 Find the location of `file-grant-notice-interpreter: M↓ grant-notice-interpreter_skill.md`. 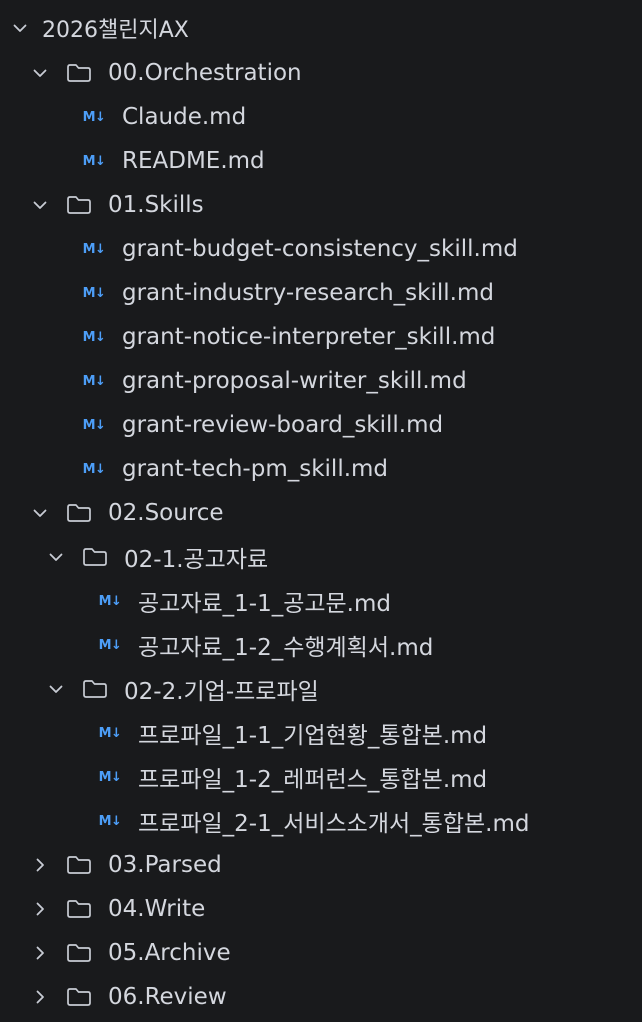

file-grant-notice-interpreter: M↓ grant-notice-interpreter_skill.md is located at coordinates (321, 337).